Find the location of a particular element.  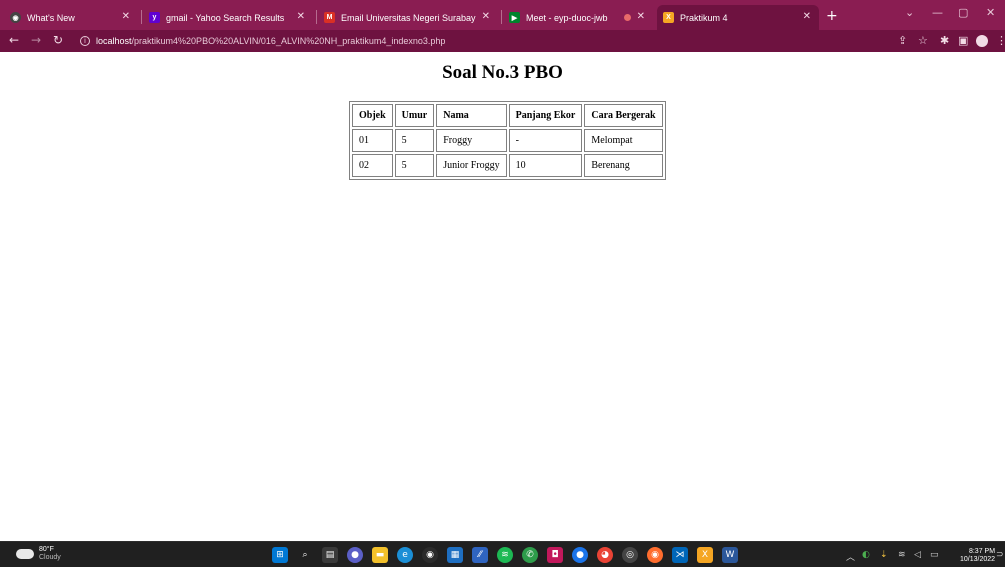

battery-icon: ▭ is located at coordinates (934, 555).